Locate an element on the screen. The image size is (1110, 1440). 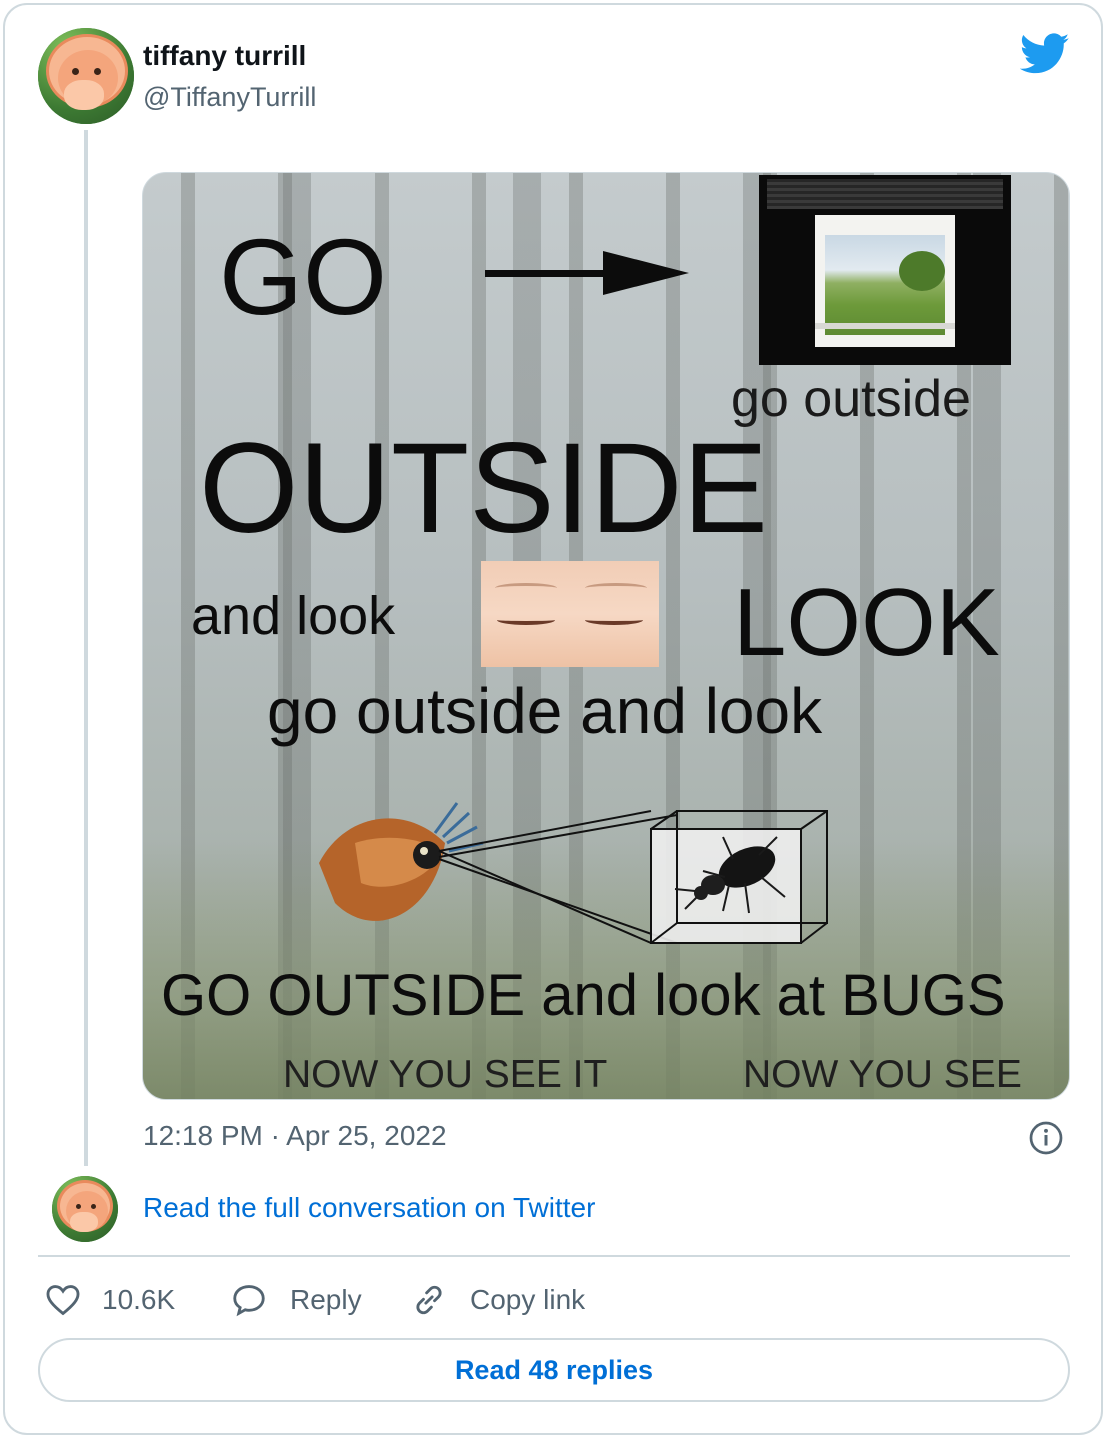
meme-text-now-you-see: NOW YOU SEE is located at coordinates (882, 1074).